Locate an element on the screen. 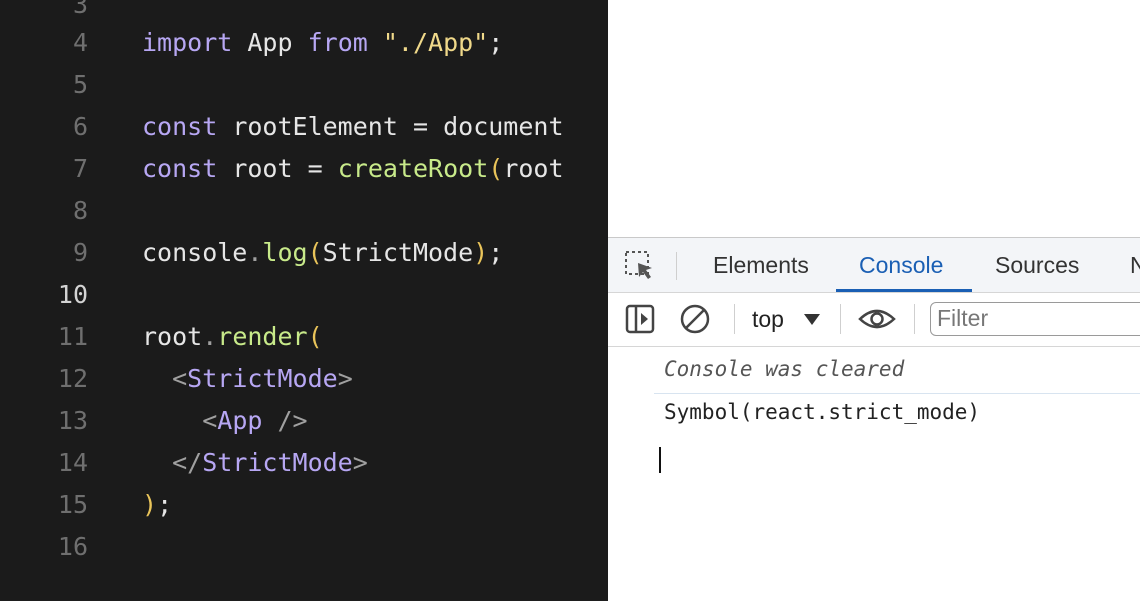 This screenshot has width=1140, height=601. line-number: 8 is located at coordinates (80, 210).